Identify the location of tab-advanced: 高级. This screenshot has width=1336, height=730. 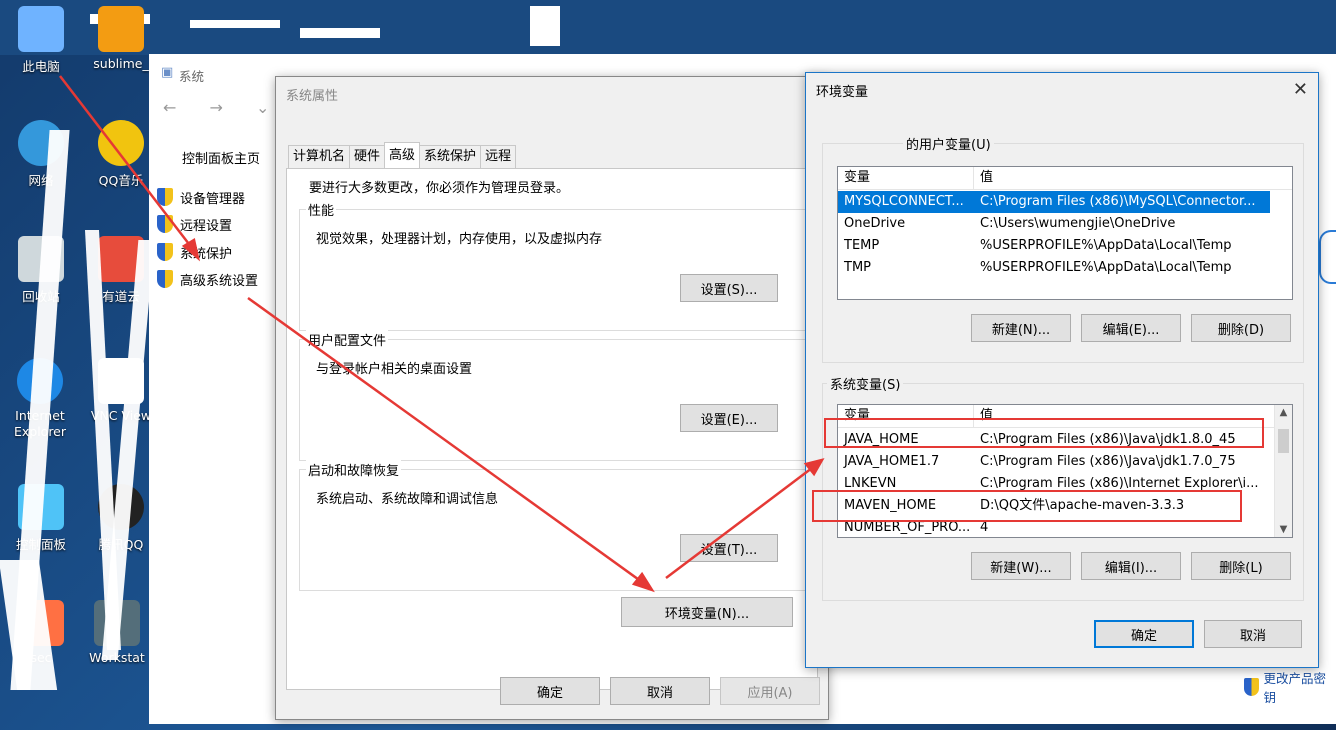
(402, 155).